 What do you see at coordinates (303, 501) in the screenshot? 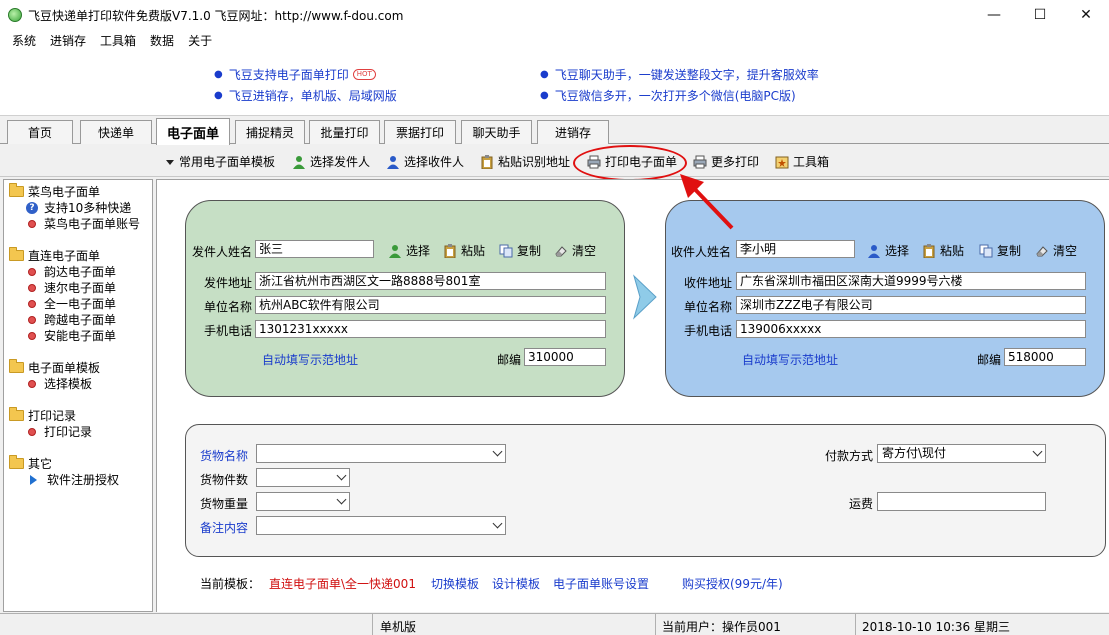
I see `goods-weight-select` at bounding box center [303, 501].